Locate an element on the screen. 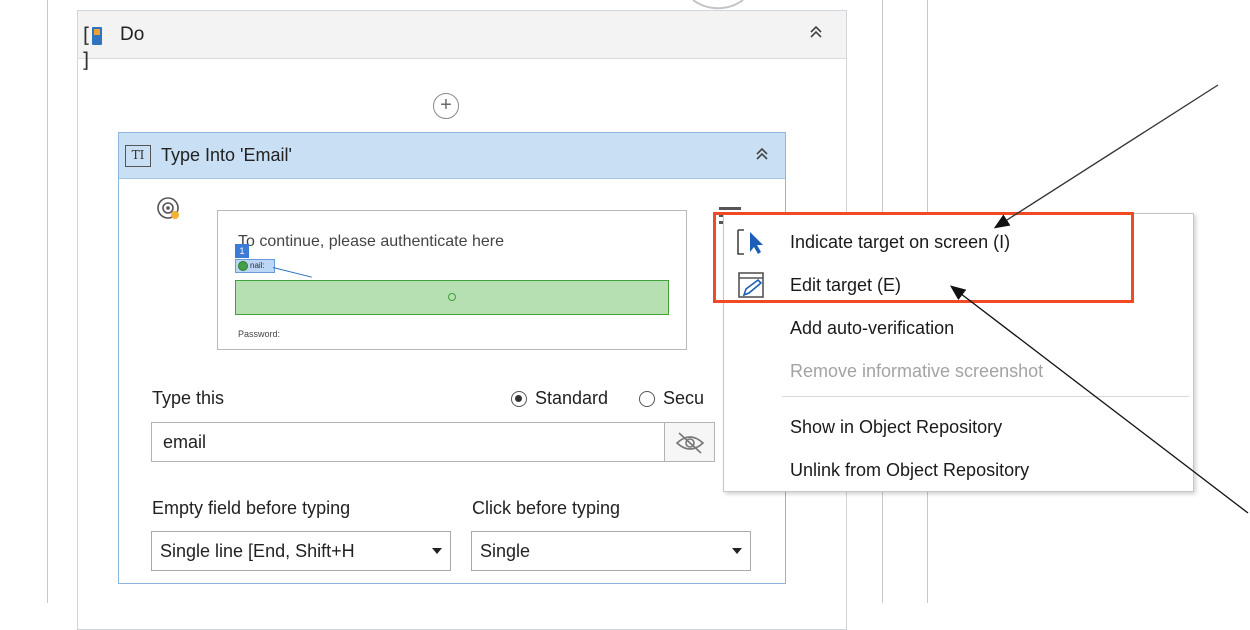  empty-field-label: Empty field before typing is located at coordinates (251, 508).